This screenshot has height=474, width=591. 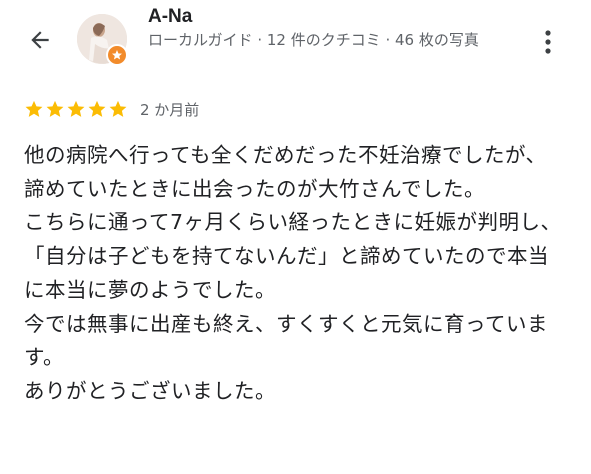 I want to click on rating-row: 2 か月前, so click(x=111, y=109).